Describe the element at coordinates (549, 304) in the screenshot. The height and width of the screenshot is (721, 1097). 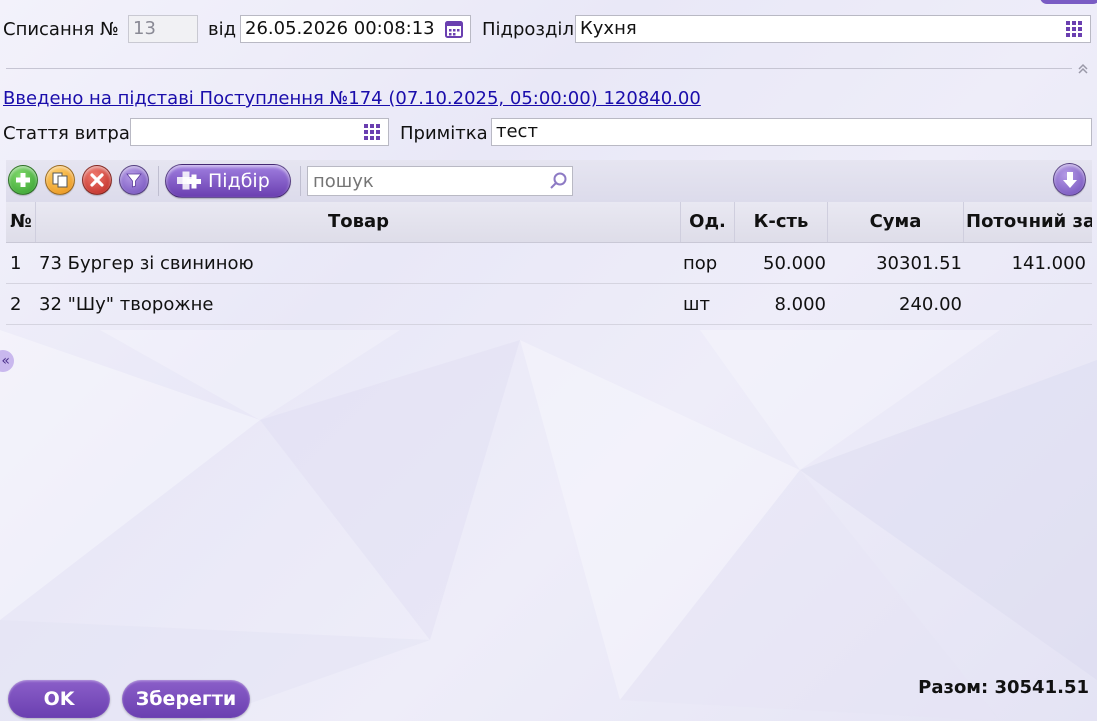
I see `table-row: 2 32 "Шу" творожне шт 8.000 240.00` at that location.